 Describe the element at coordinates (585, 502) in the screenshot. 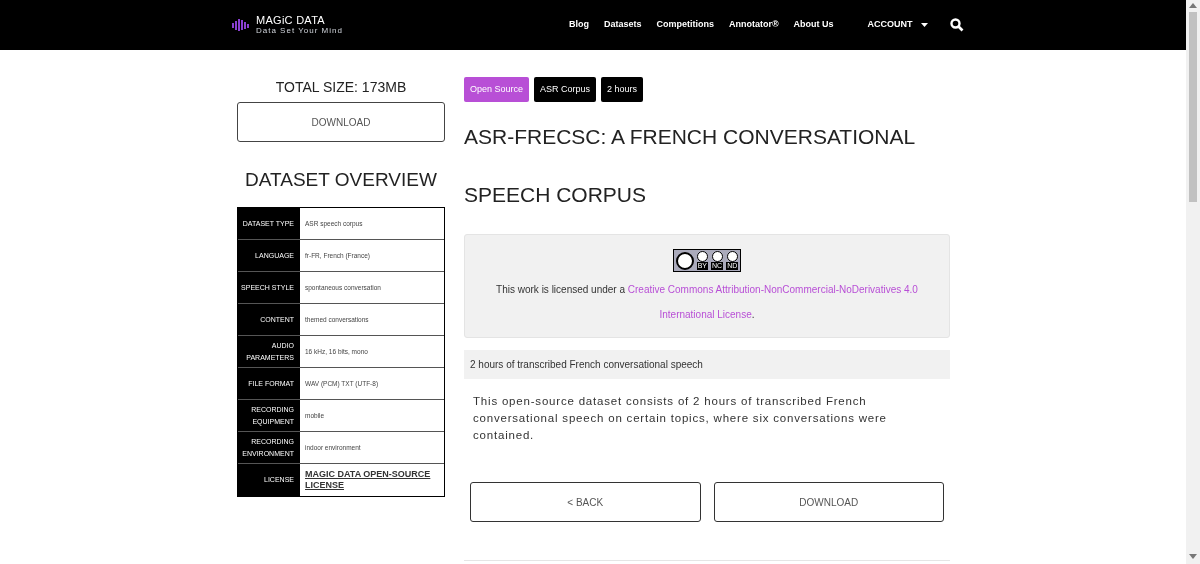

I see `back-button: < BACK` at that location.